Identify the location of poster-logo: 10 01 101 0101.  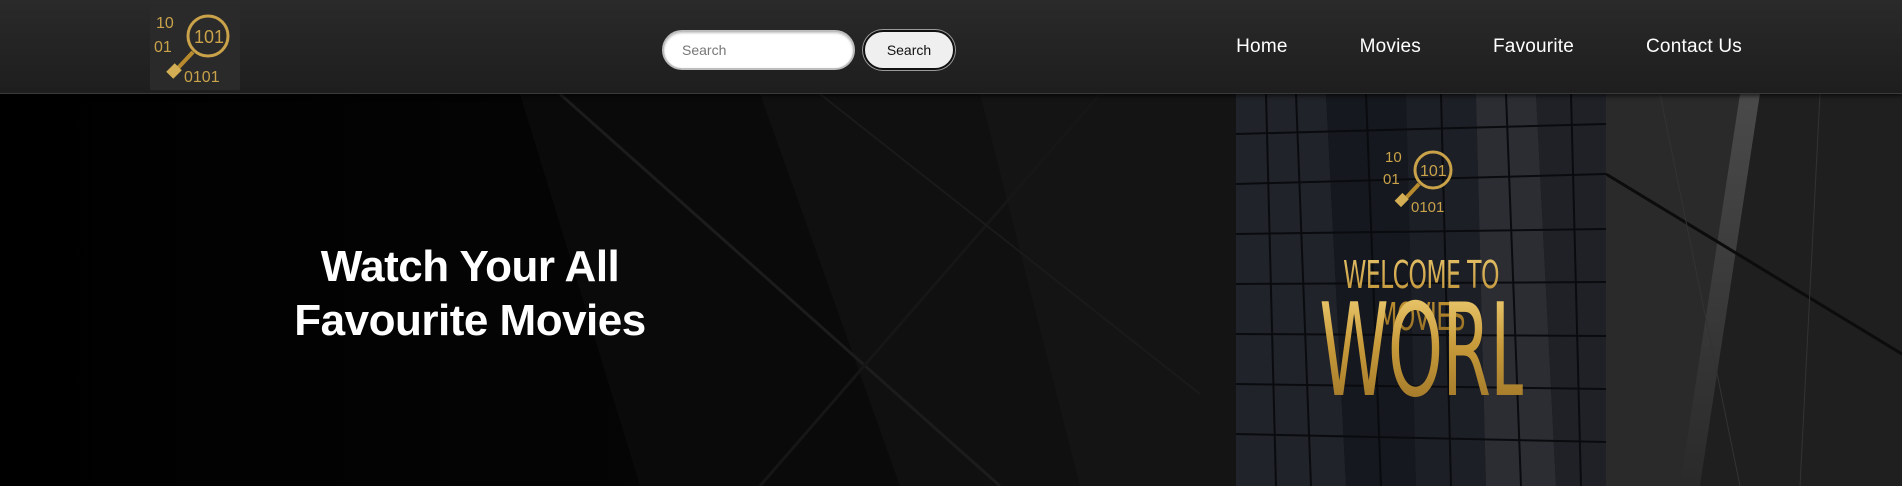
(1421, 180).